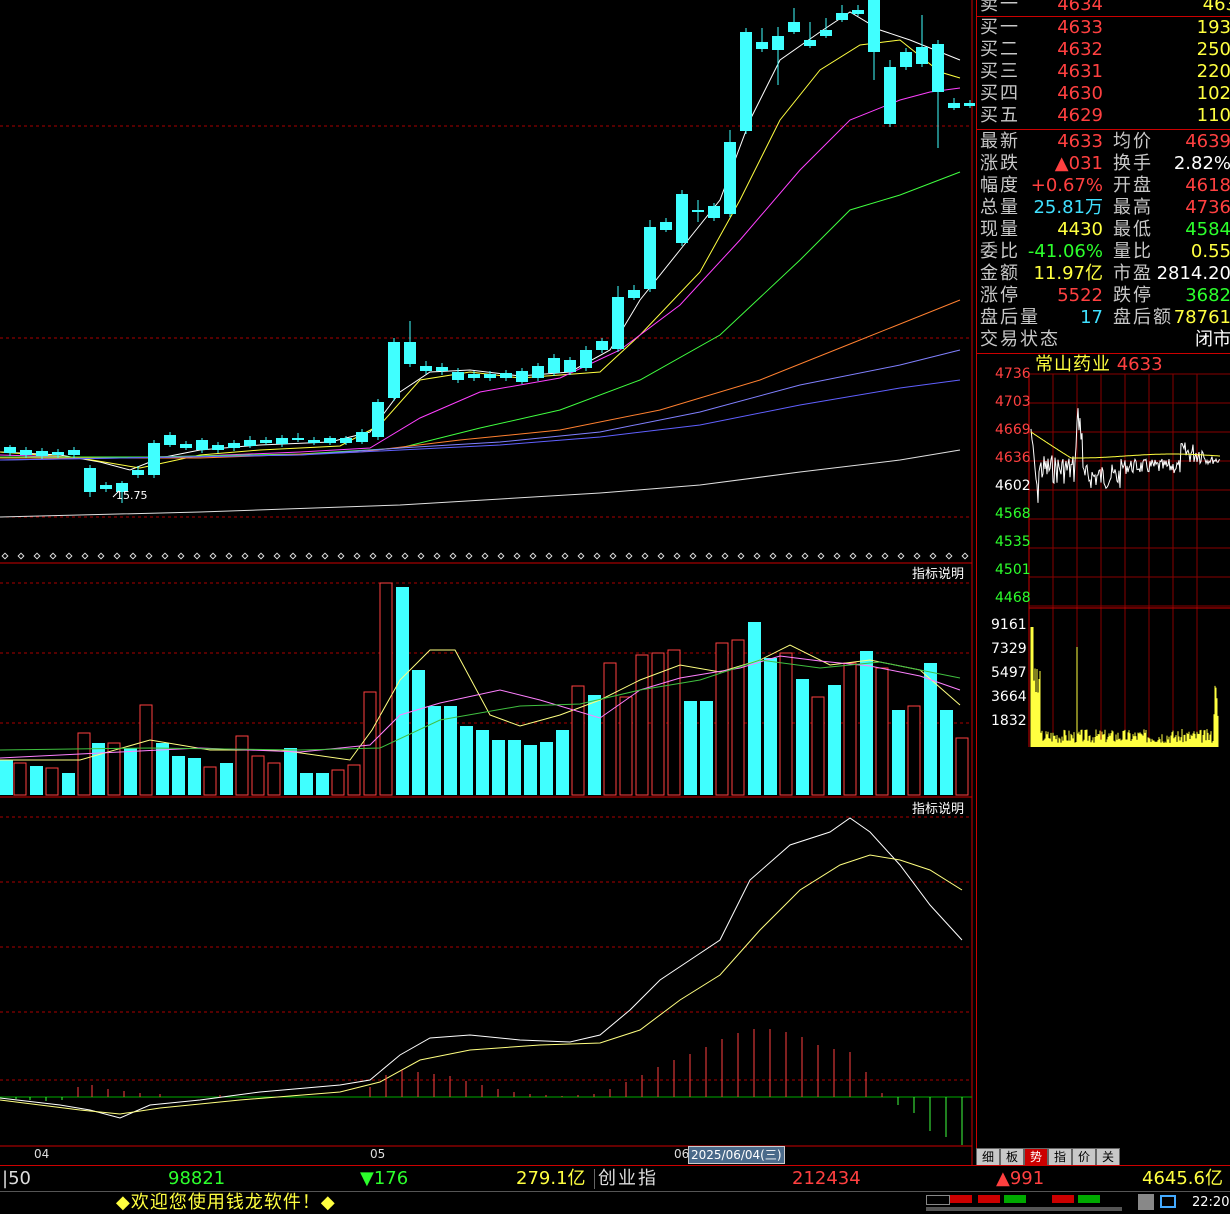 This screenshot has width=1230, height=1214. Describe the element at coordinates (1207, 185) in the screenshot. I see `stat-value-2: 4618` at that location.